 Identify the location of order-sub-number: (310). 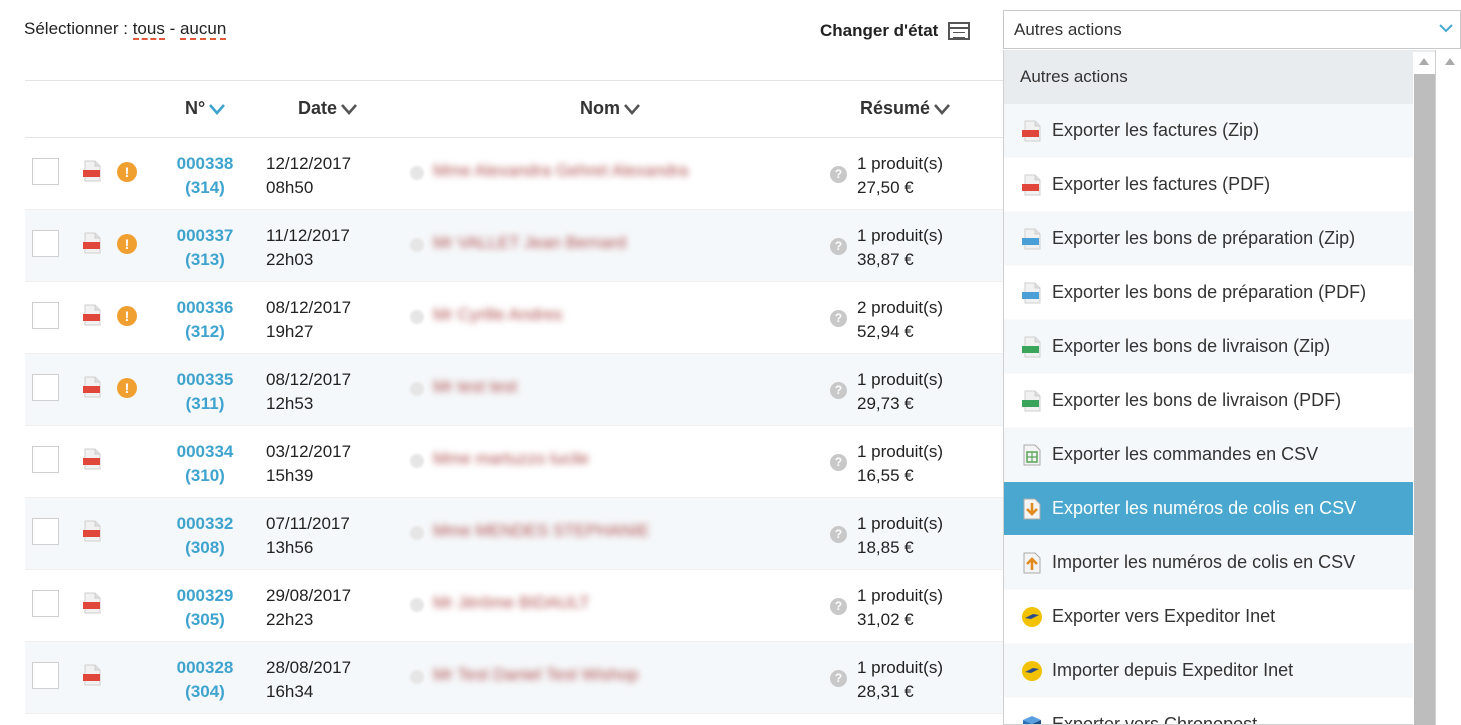
(205, 476).